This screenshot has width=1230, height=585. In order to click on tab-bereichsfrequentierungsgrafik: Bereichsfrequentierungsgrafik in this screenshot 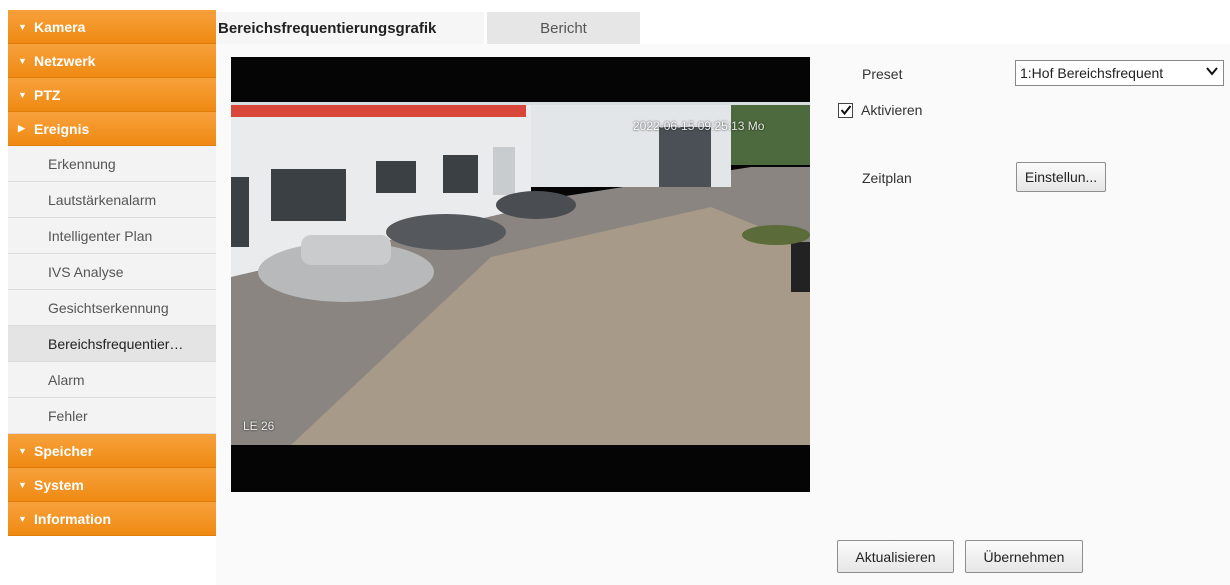, I will do `click(350, 28)`.